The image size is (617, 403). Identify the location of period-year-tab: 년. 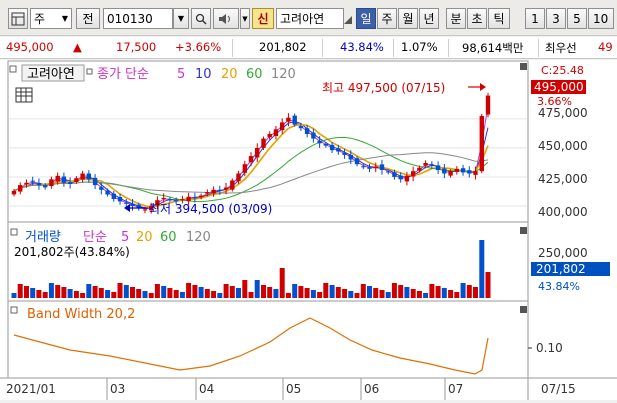
(429, 18).